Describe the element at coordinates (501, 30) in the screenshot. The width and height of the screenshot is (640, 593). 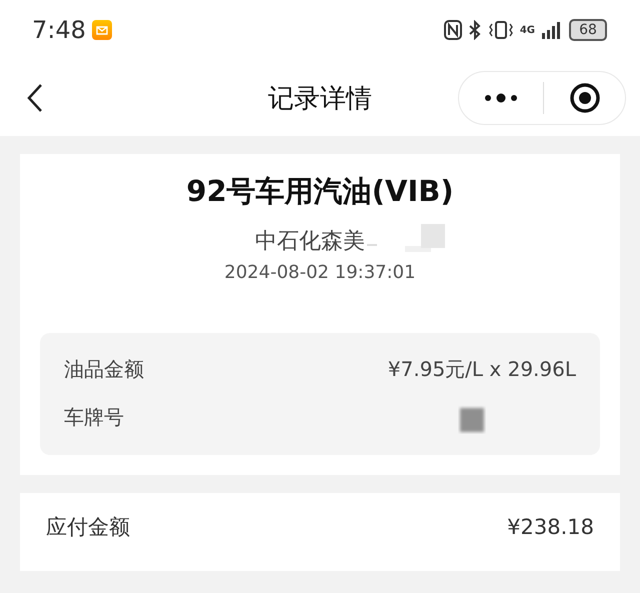
I see `vibrate-icon` at that location.